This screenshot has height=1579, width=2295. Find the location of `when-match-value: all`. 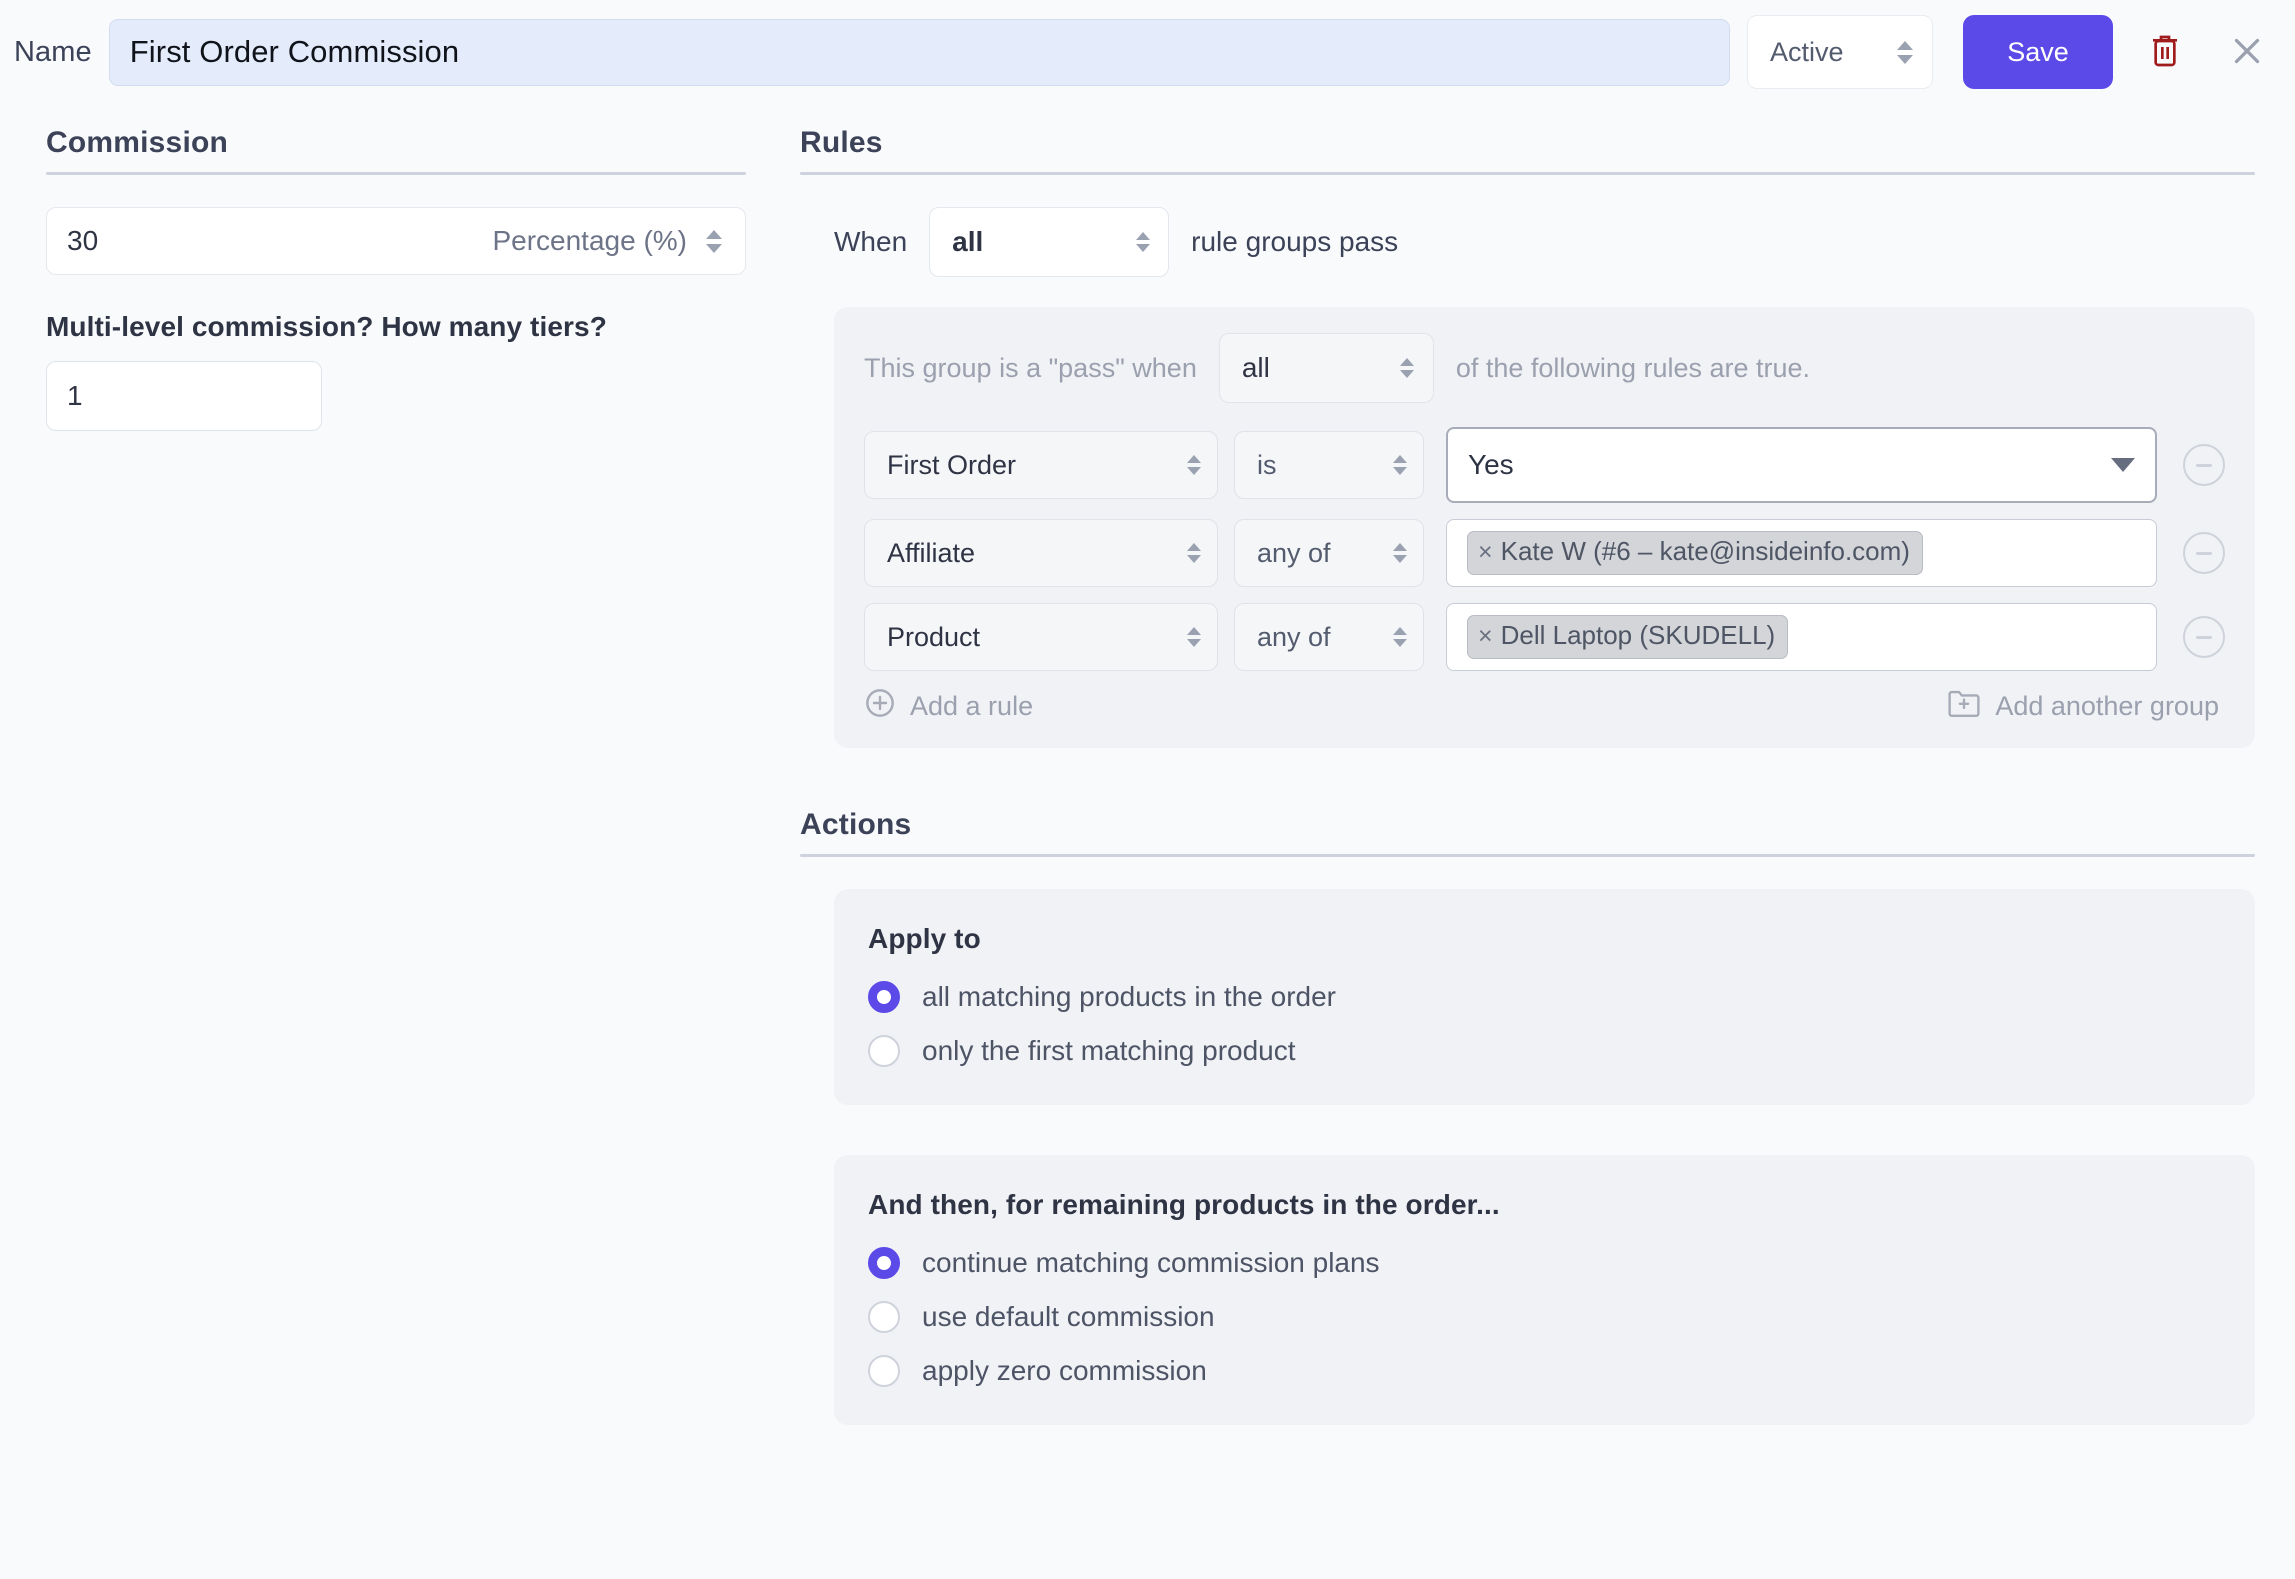

when-match-value: all is located at coordinates (968, 241).